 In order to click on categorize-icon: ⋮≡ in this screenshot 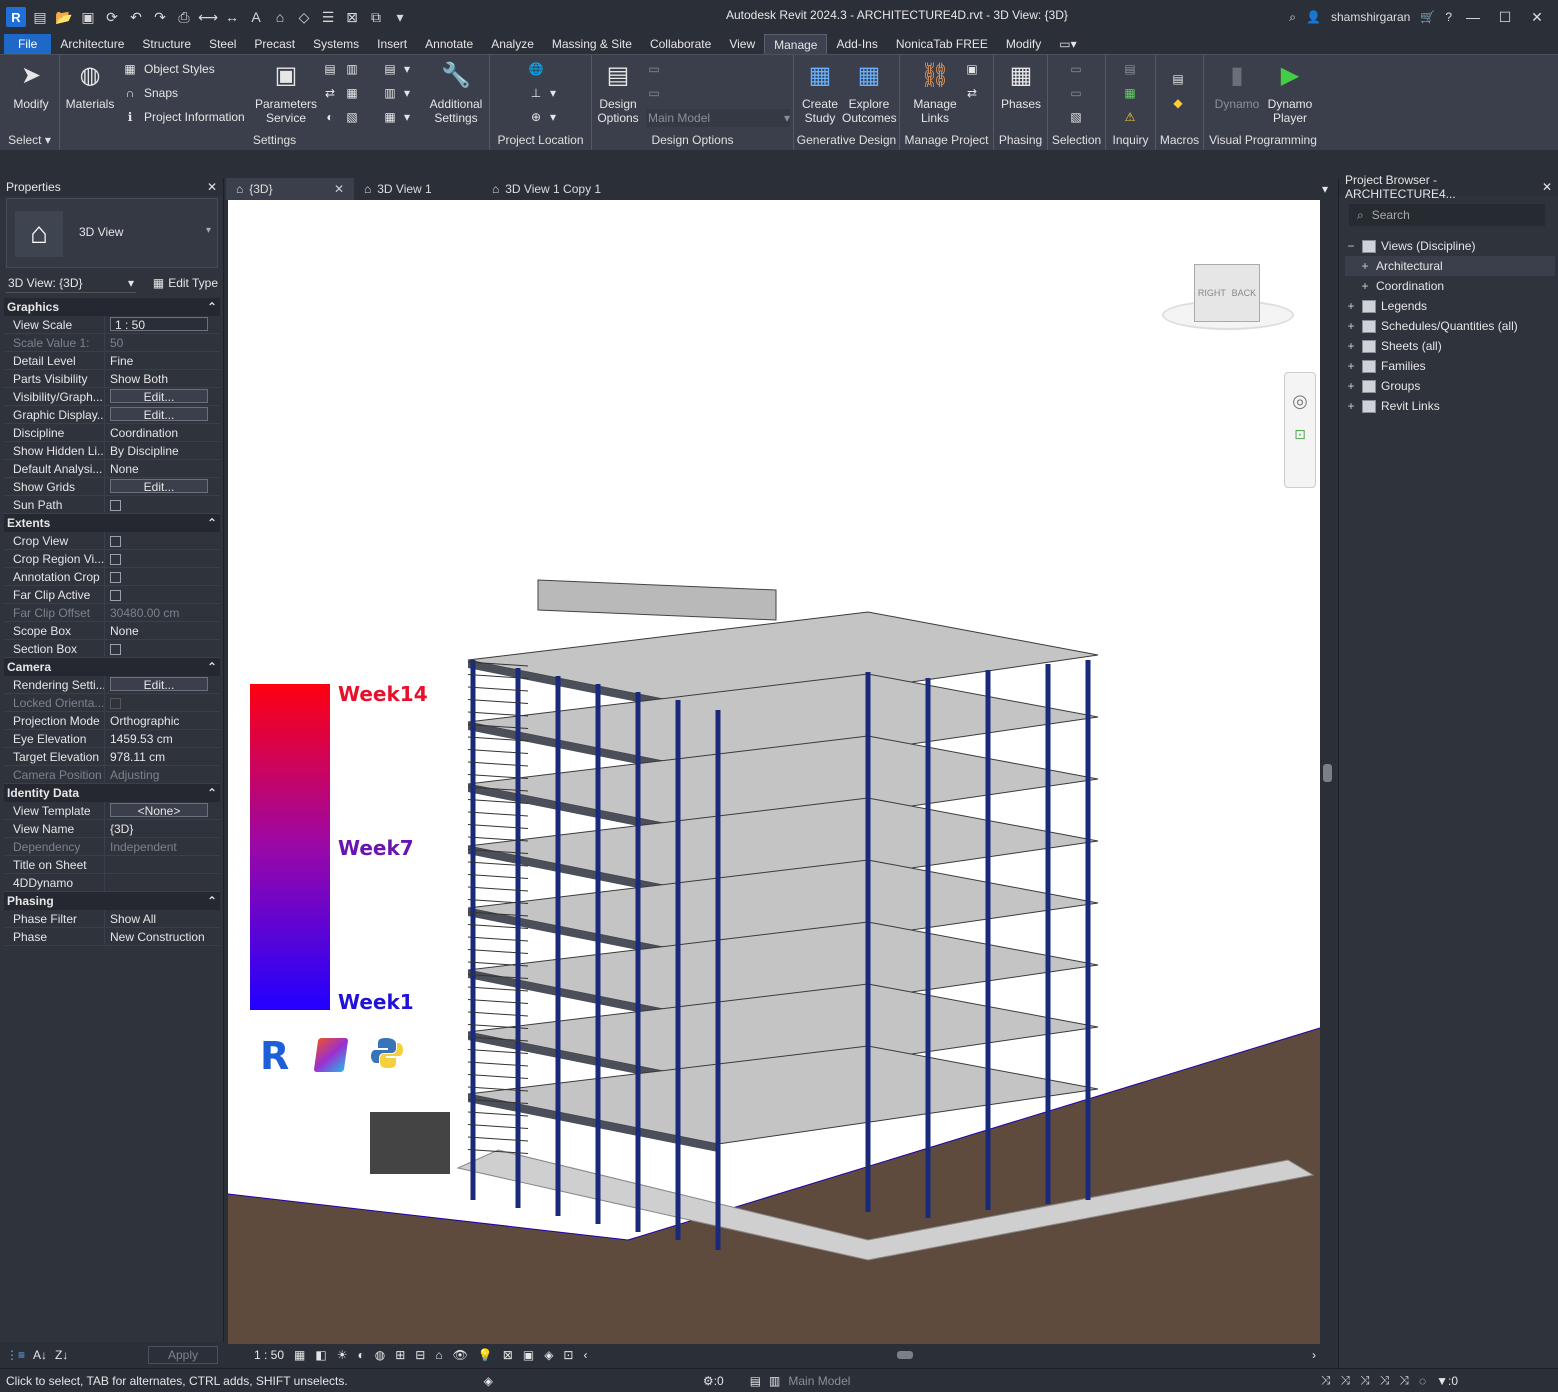, I will do `click(15, 1355)`.